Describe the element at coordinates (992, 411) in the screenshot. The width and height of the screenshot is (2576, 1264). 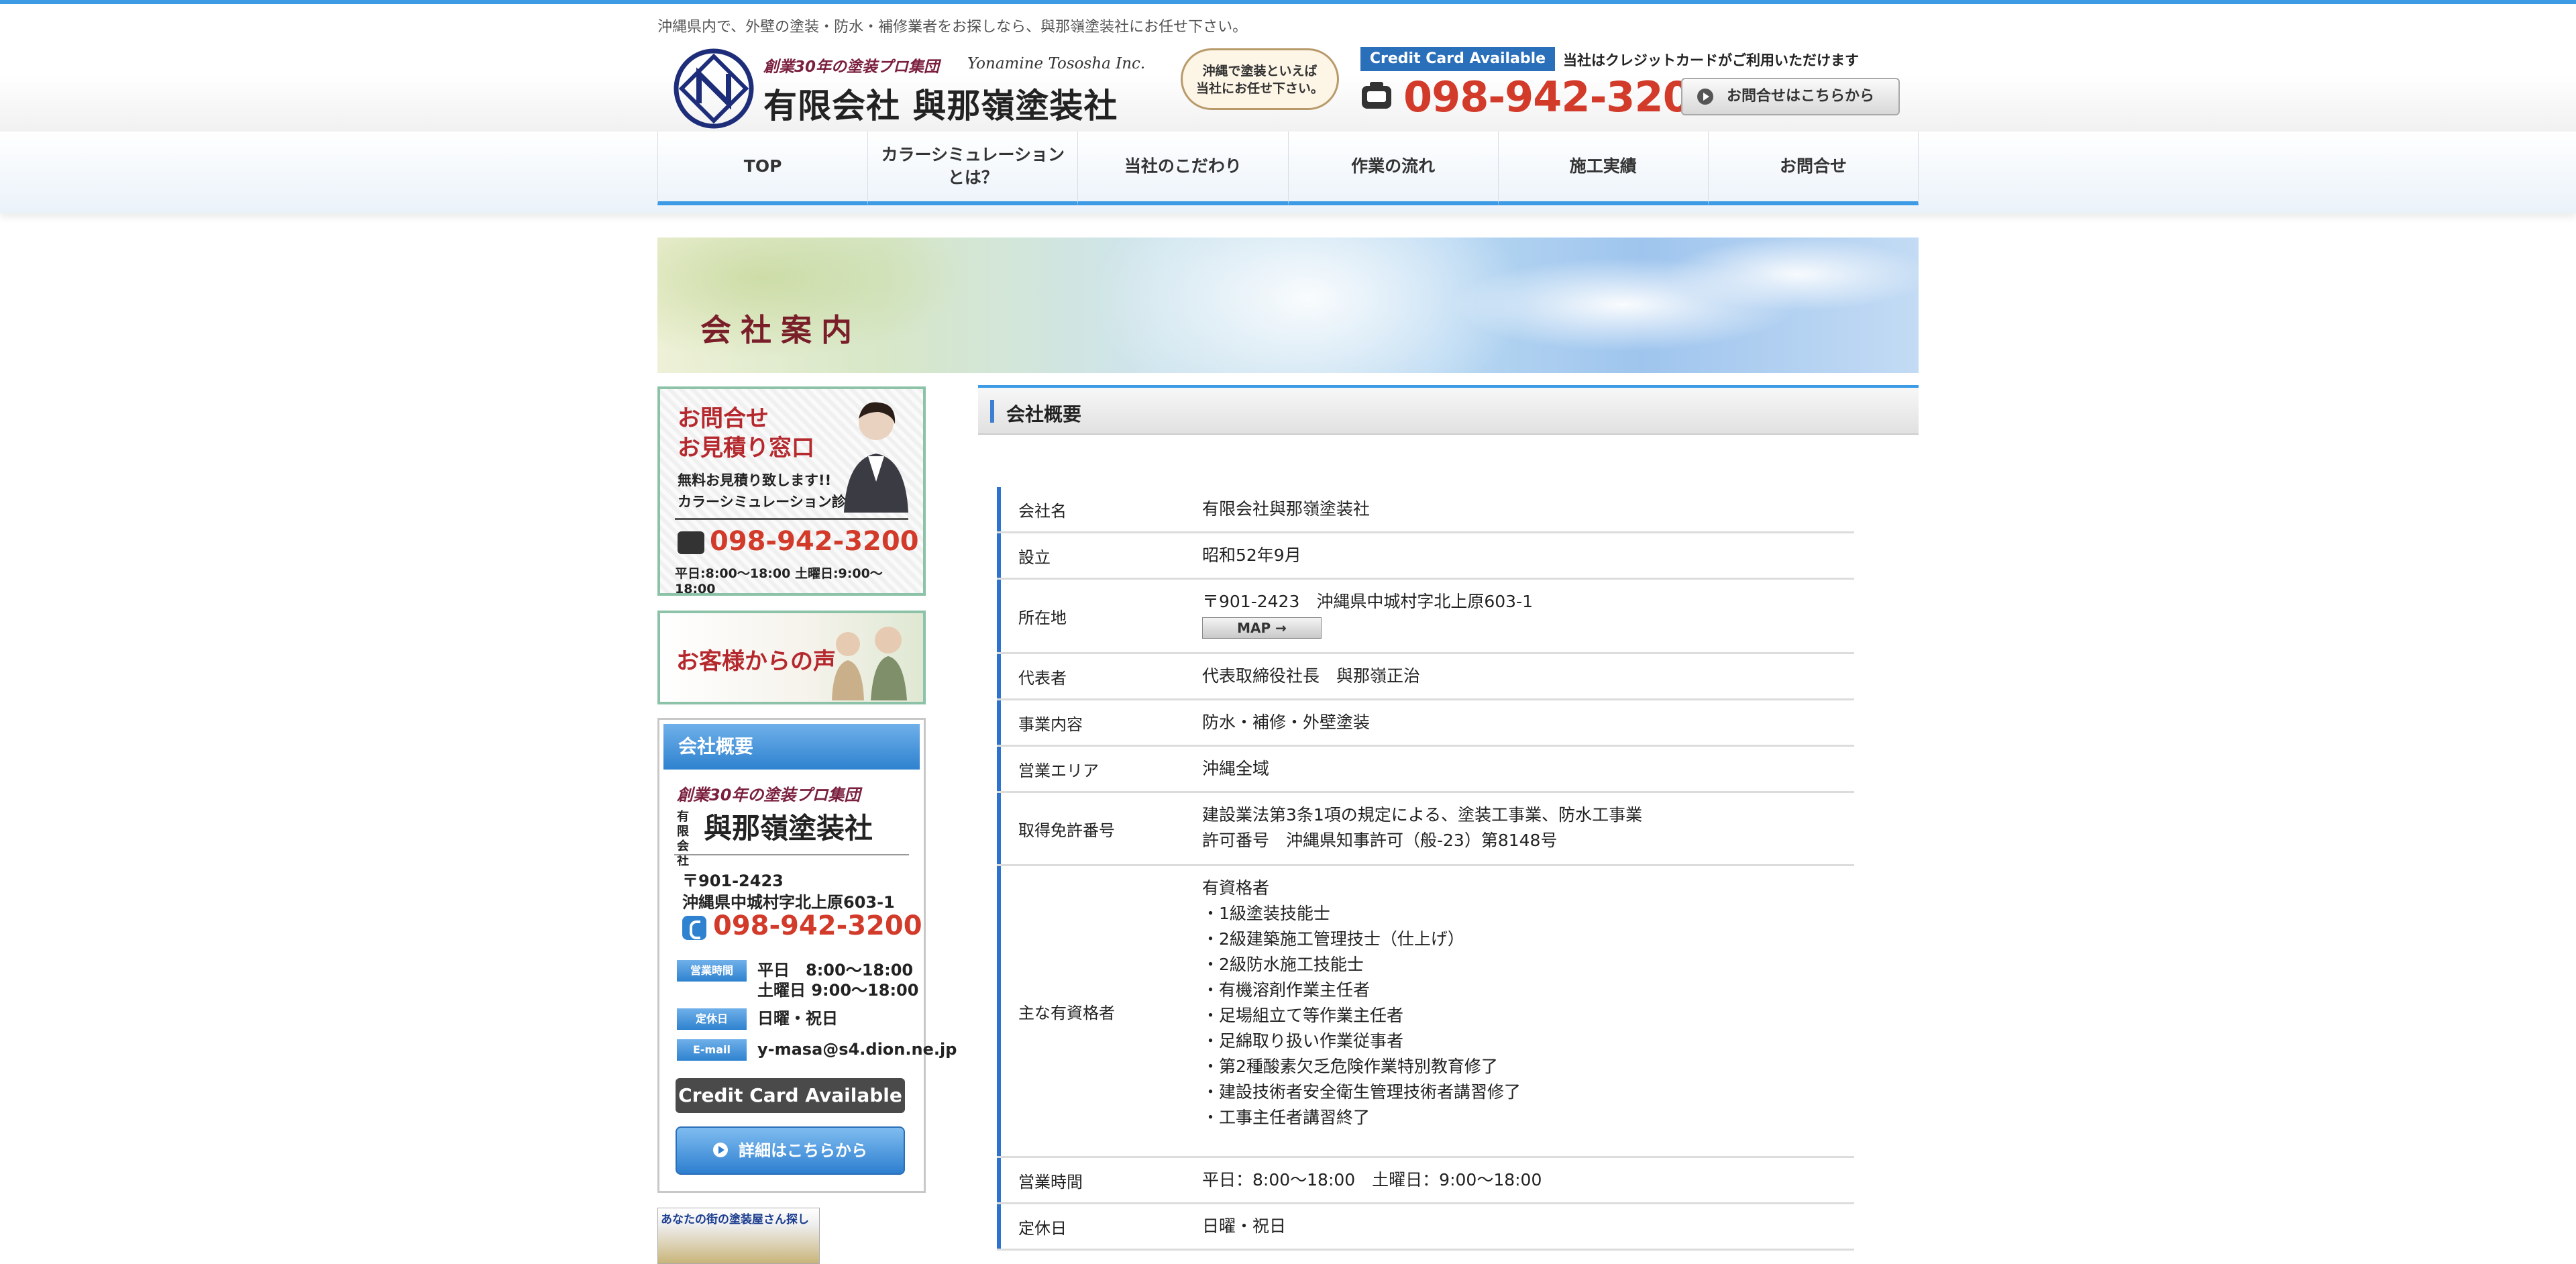
I see `heading-accent-bar` at that location.